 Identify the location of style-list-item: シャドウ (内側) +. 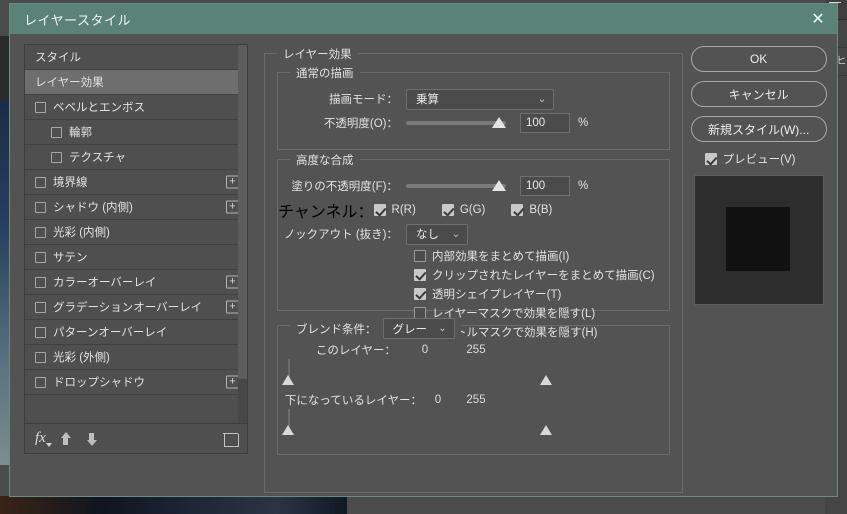
(136, 207).